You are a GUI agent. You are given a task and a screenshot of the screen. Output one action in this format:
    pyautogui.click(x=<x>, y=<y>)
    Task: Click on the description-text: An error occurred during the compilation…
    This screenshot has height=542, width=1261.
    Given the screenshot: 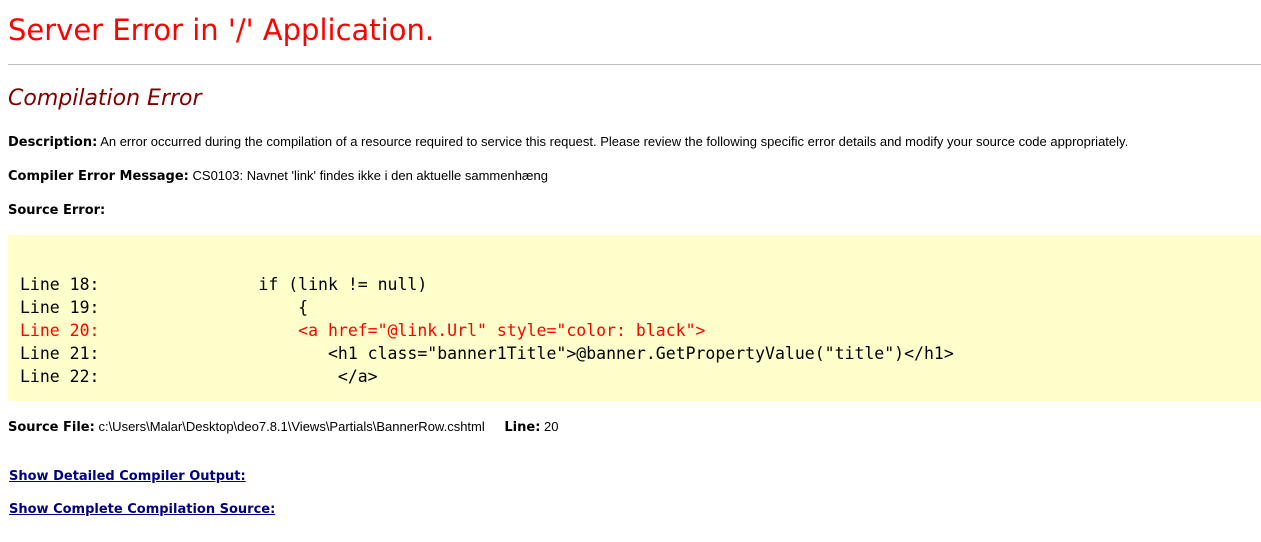 What is the action you would take?
    pyautogui.click(x=614, y=141)
    